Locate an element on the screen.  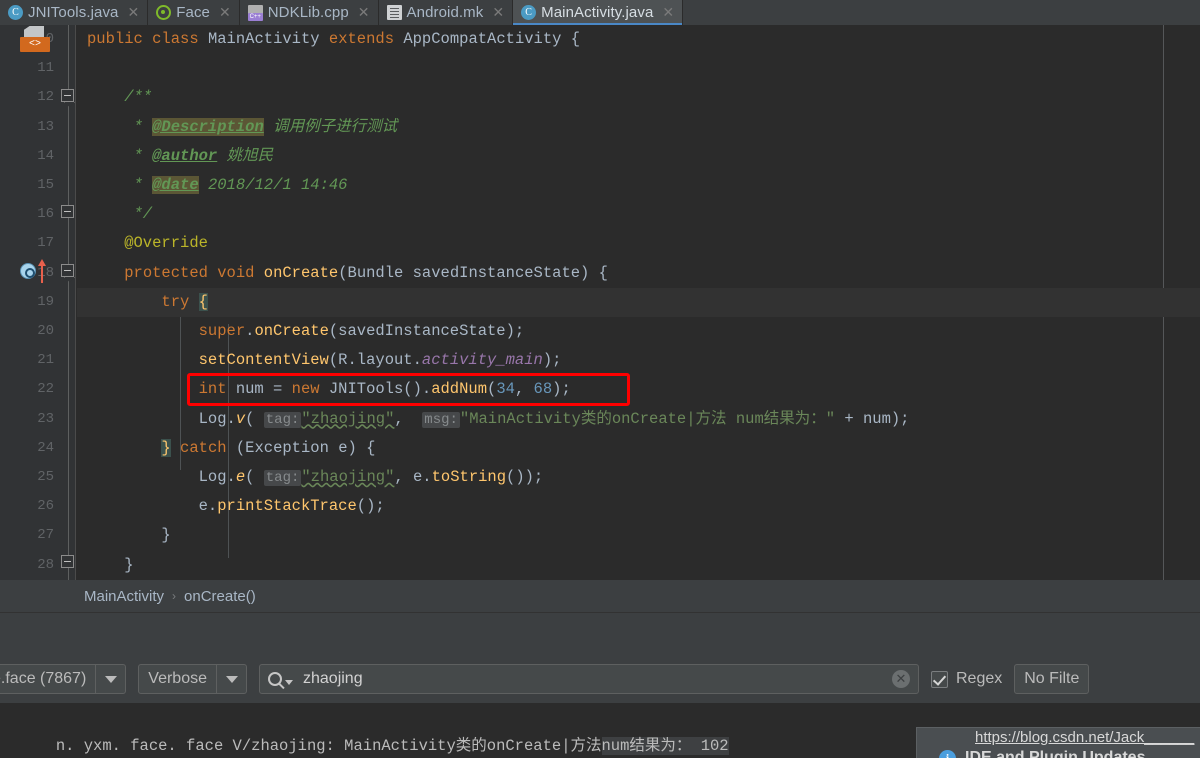
code-line-26: e.printStackTrace(); is located at coordinates (236, 506).